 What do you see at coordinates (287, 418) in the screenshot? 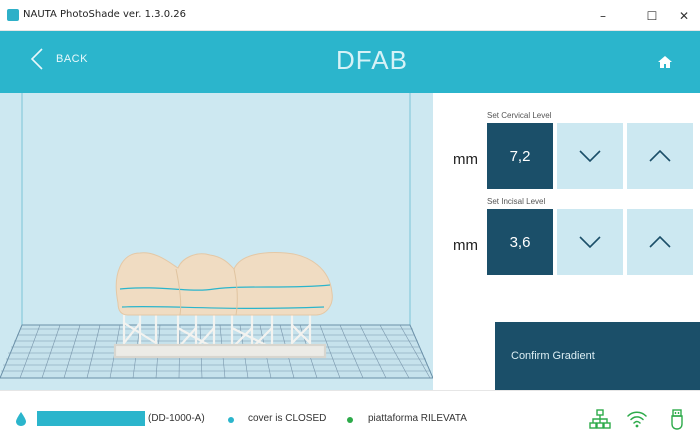
I see `cover-status: cover is CLOSED` at bounding box center [287, 418].